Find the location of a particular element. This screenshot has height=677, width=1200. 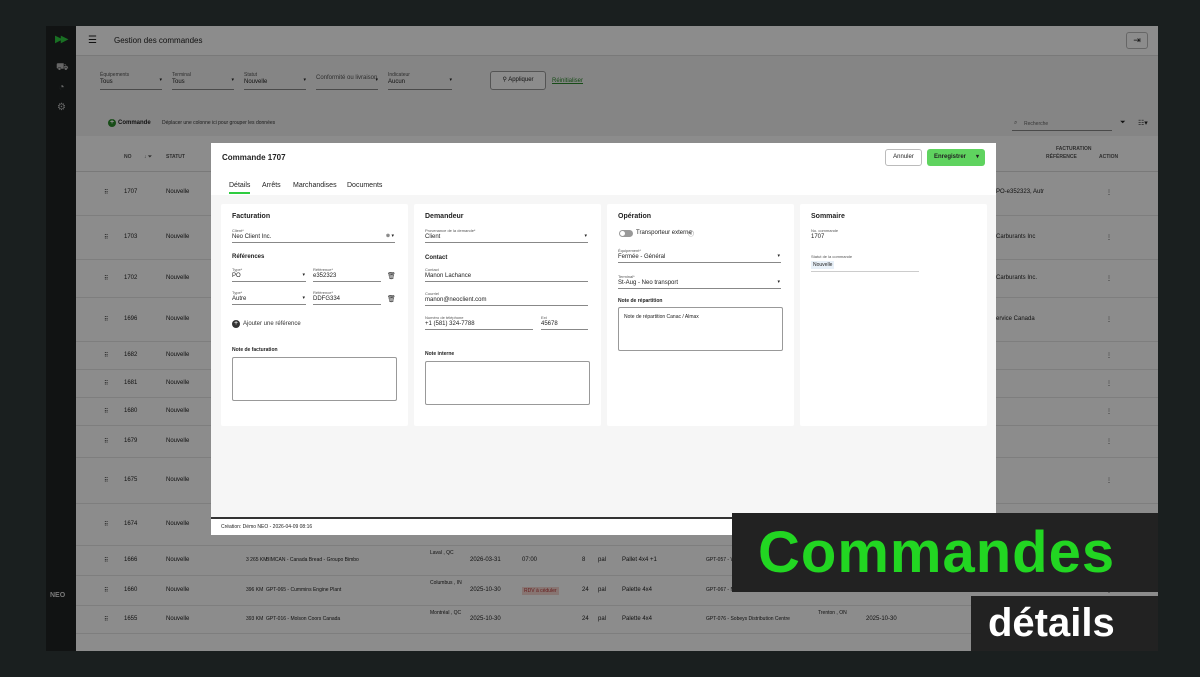

modal-tabs: Détails Arrêts Marchandises Documents is located at coordinates (603, 184).